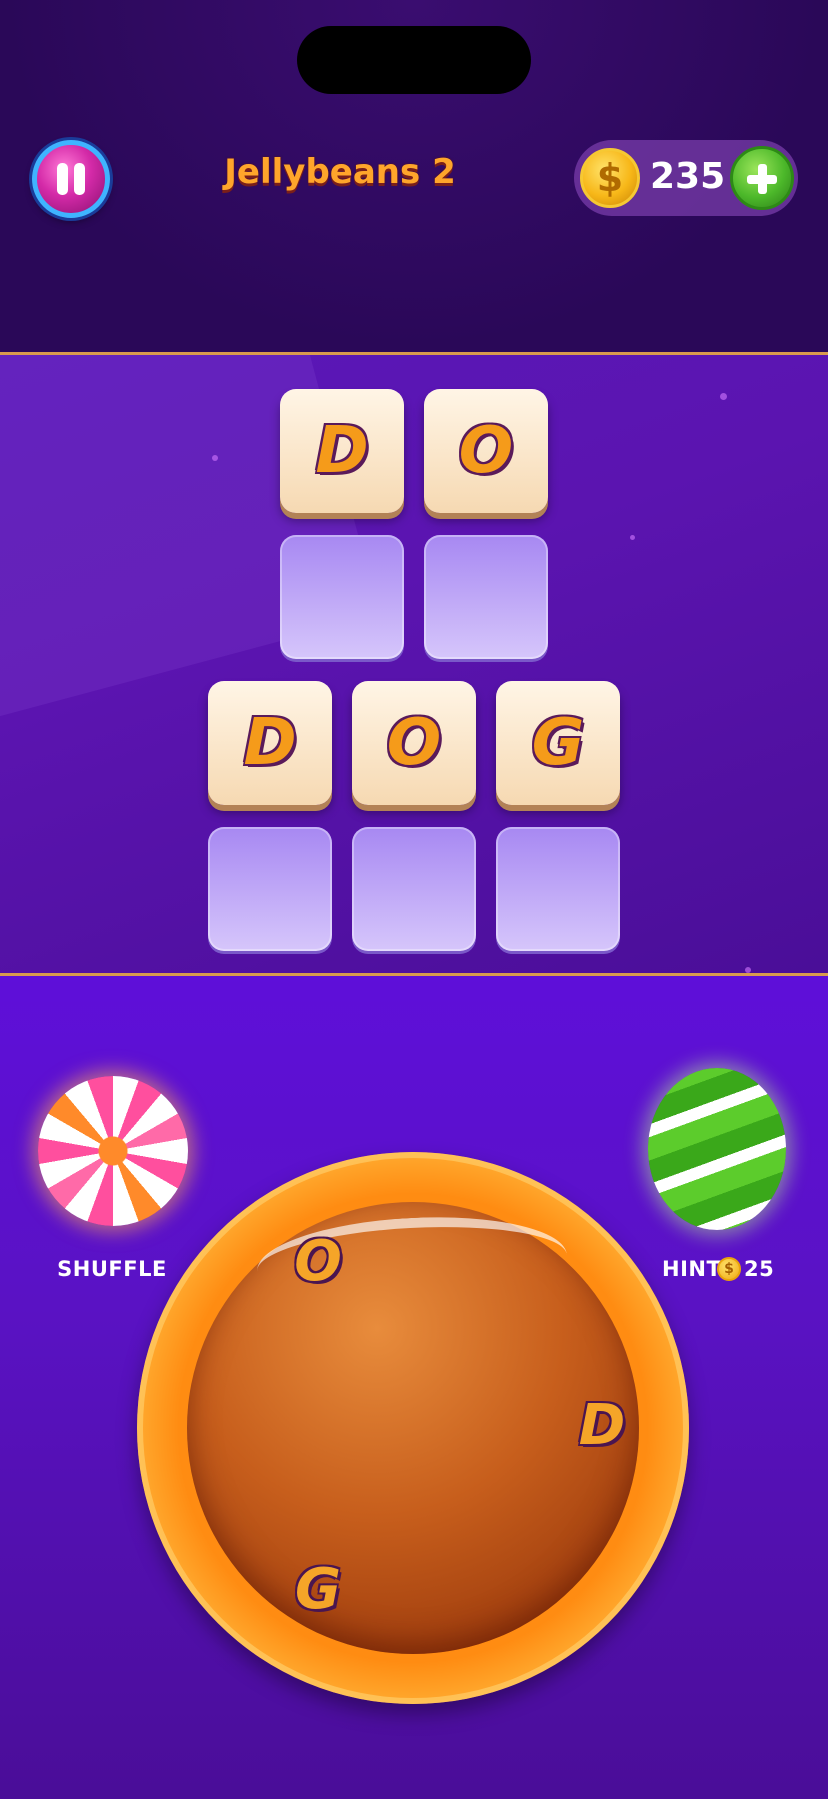 This screenshot has height=1799, width=828. Describe the element at coordinates (112, 1269) in the screenshot. I see `shuffle-label: SHUFFLE` at that location.